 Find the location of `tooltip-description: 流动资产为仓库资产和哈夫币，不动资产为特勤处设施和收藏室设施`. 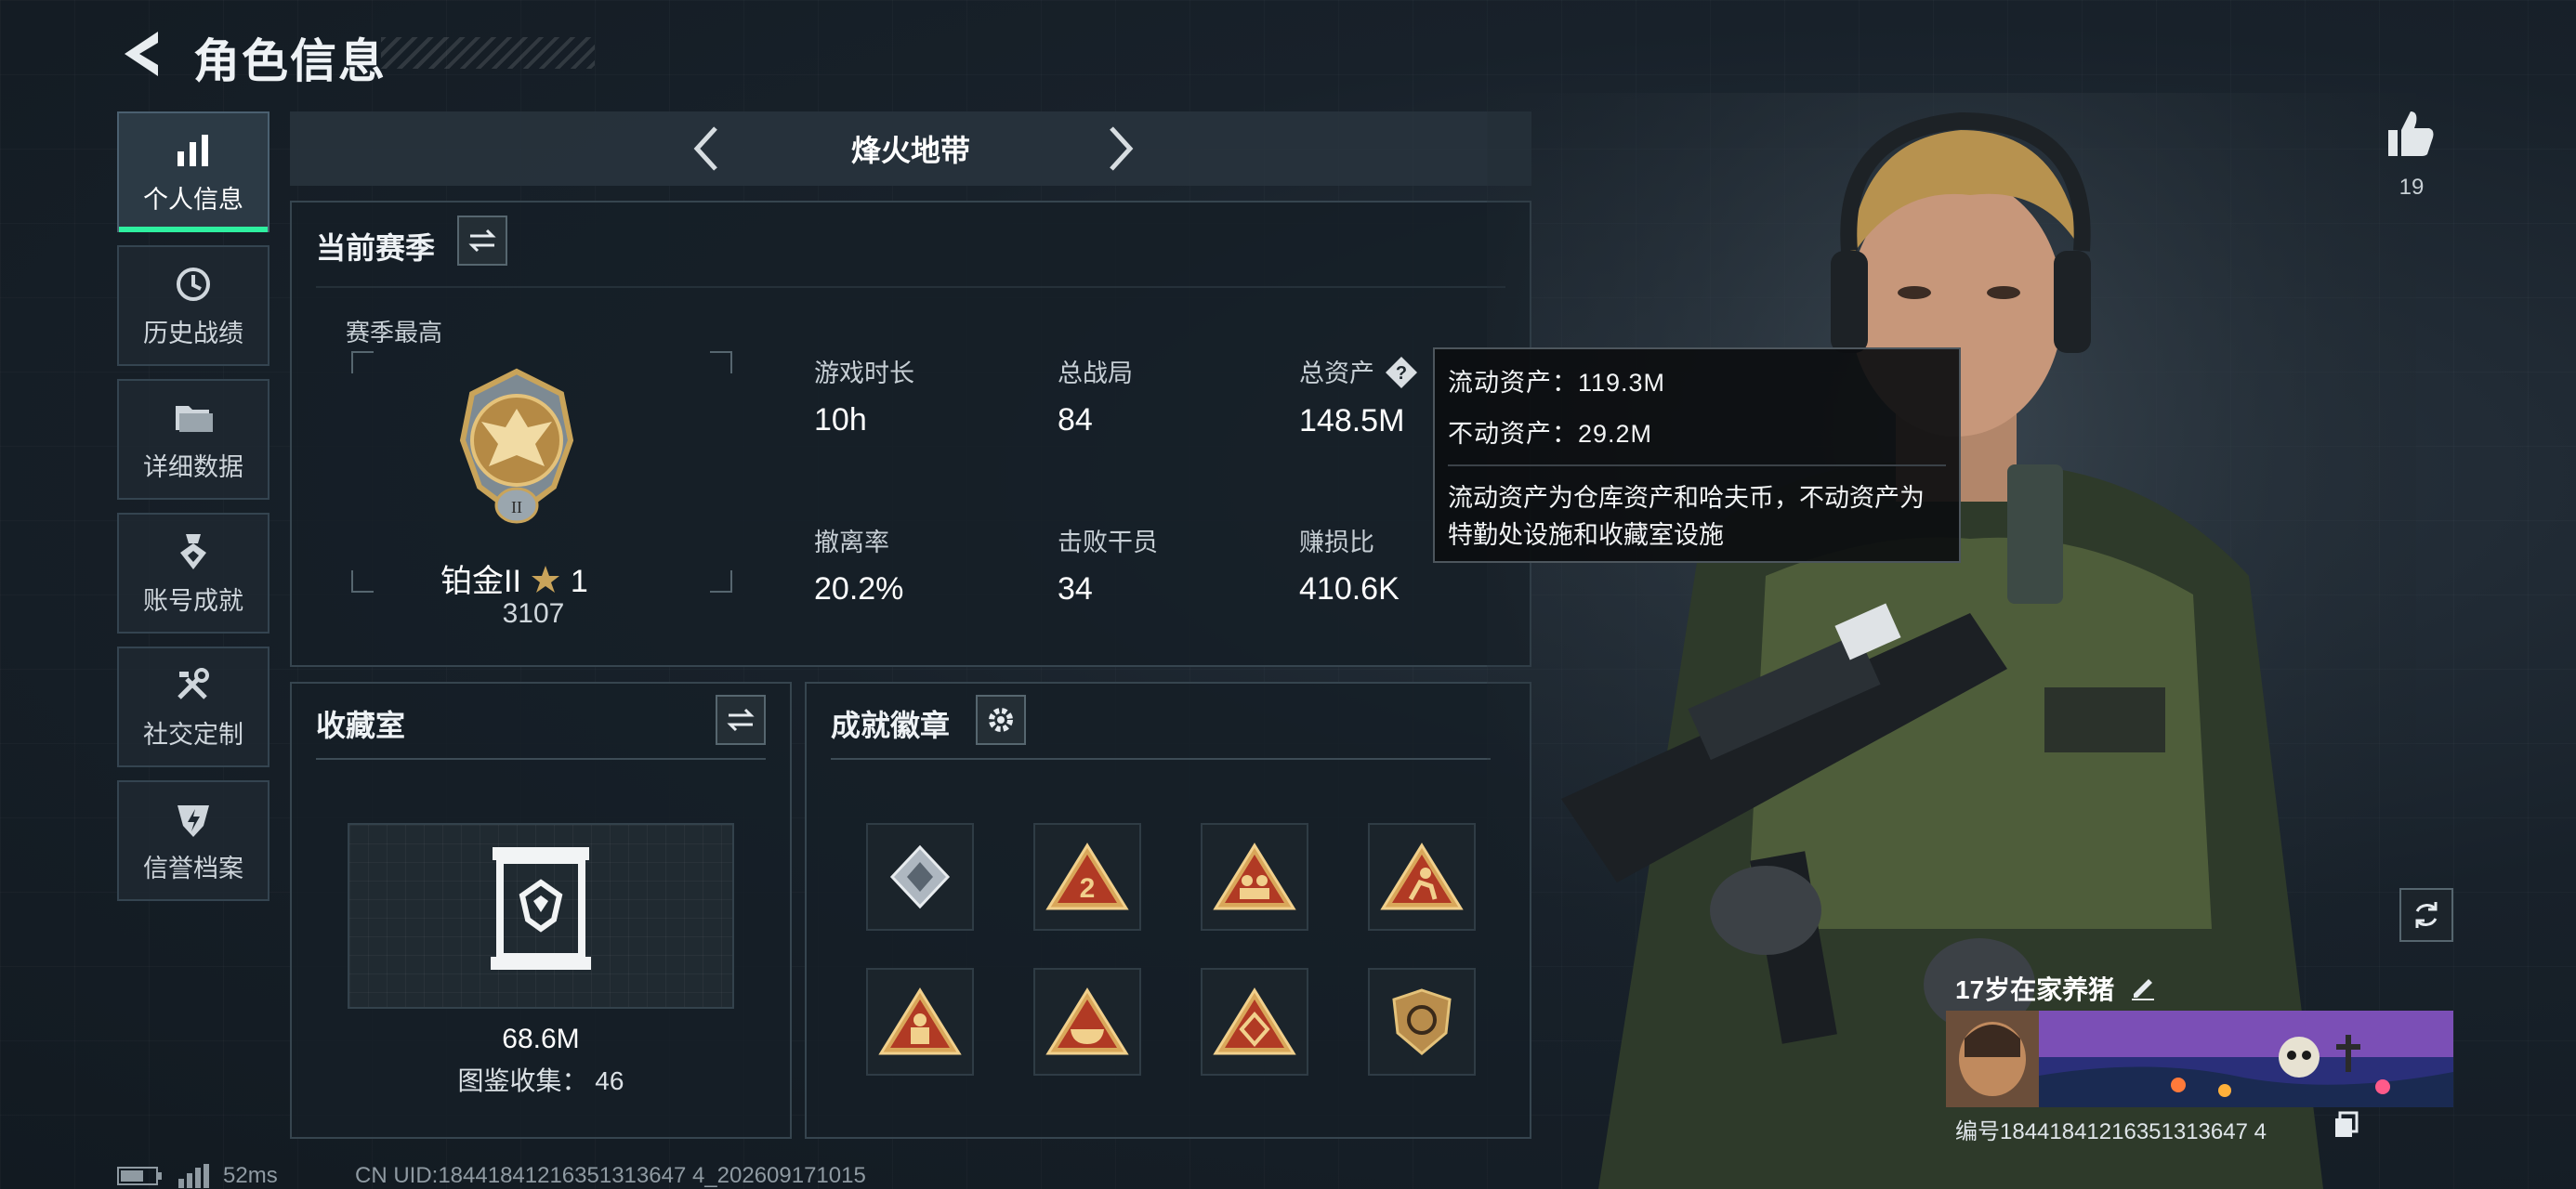

tooltip-description: 流动资产为仓库资产和哈夫币，不动资产为特勤处设施和收藏室设施 is located at coordinates (1686, 516).